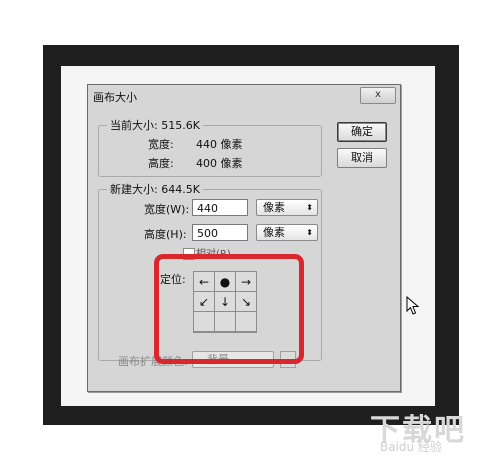 The height and width of the screenshot is (465, 500). Describe the element at coordinates (219, 144) in the screenshot. I see `current-width-value: 440 像素` at that location.